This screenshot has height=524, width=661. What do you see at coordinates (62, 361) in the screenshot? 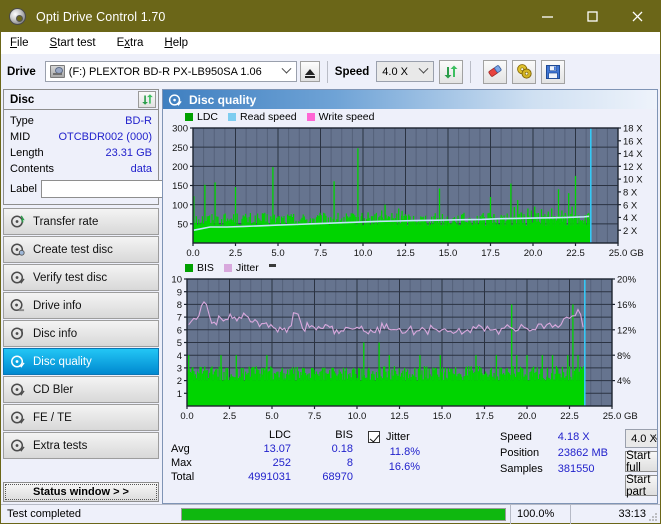
I see `sidebar-item-label: Disc quality` at bounding box center [62, 361].